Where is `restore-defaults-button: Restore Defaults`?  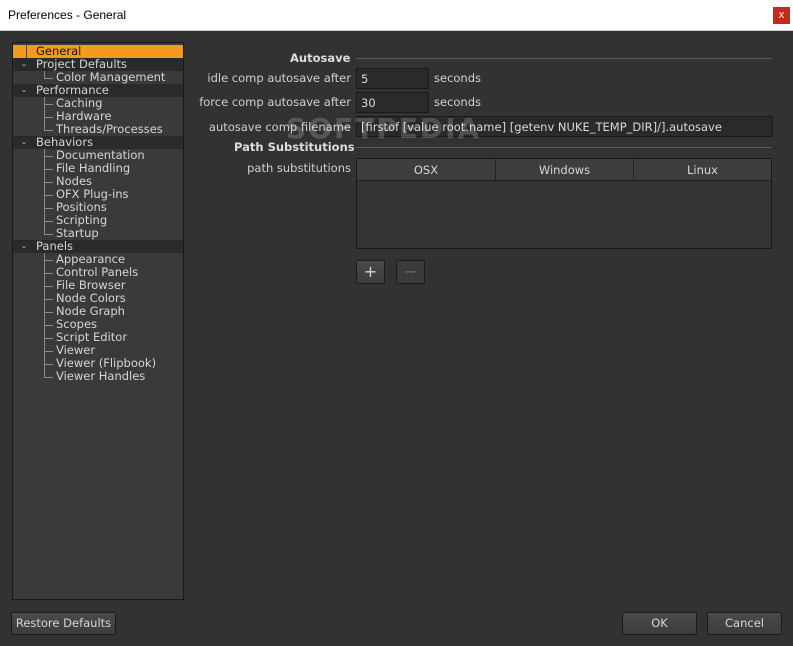 restore-defaults-button: Restore Defaults is located at coordinates (63, 623).